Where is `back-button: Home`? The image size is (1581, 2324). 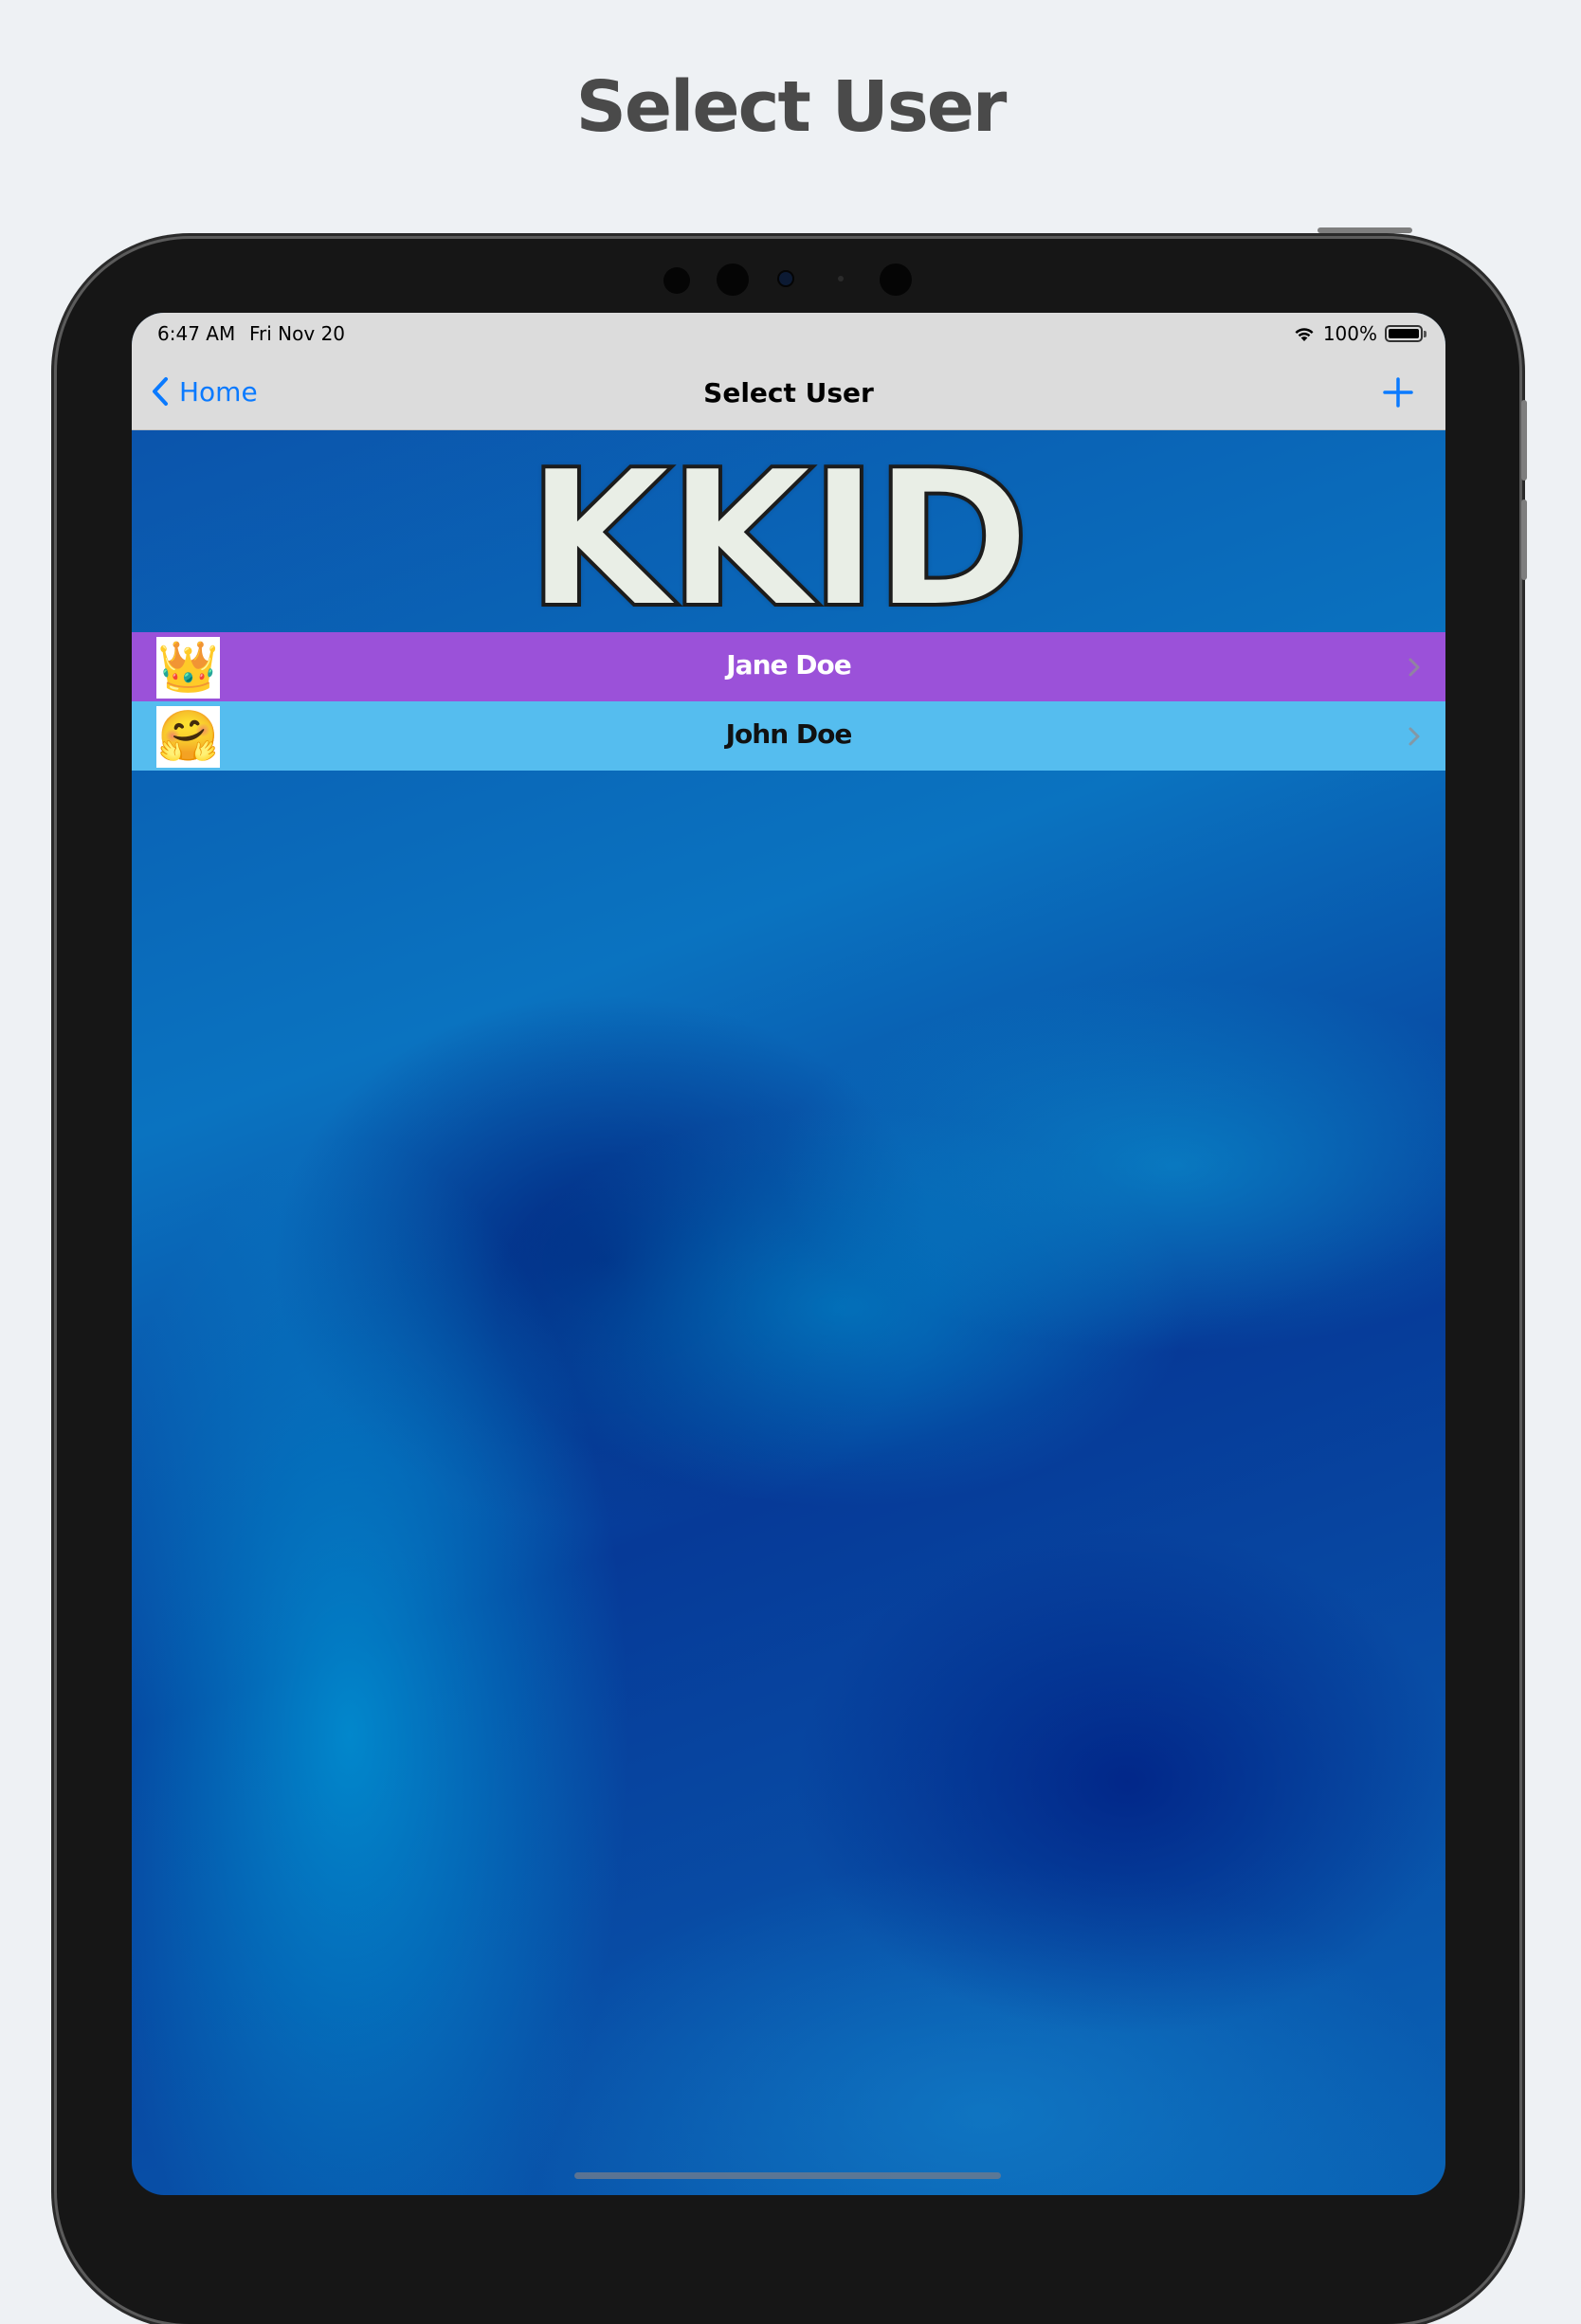 back-button: Home is located at coordinates (204, 391).